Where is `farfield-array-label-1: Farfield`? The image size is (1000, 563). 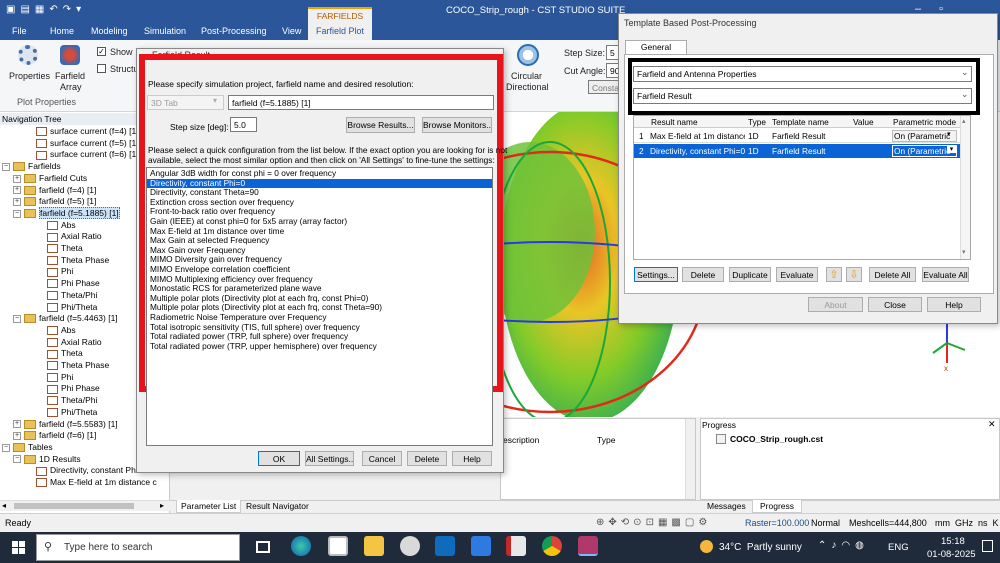
farfield-array-label-1: Farfield is located at coordinates (70, 76).